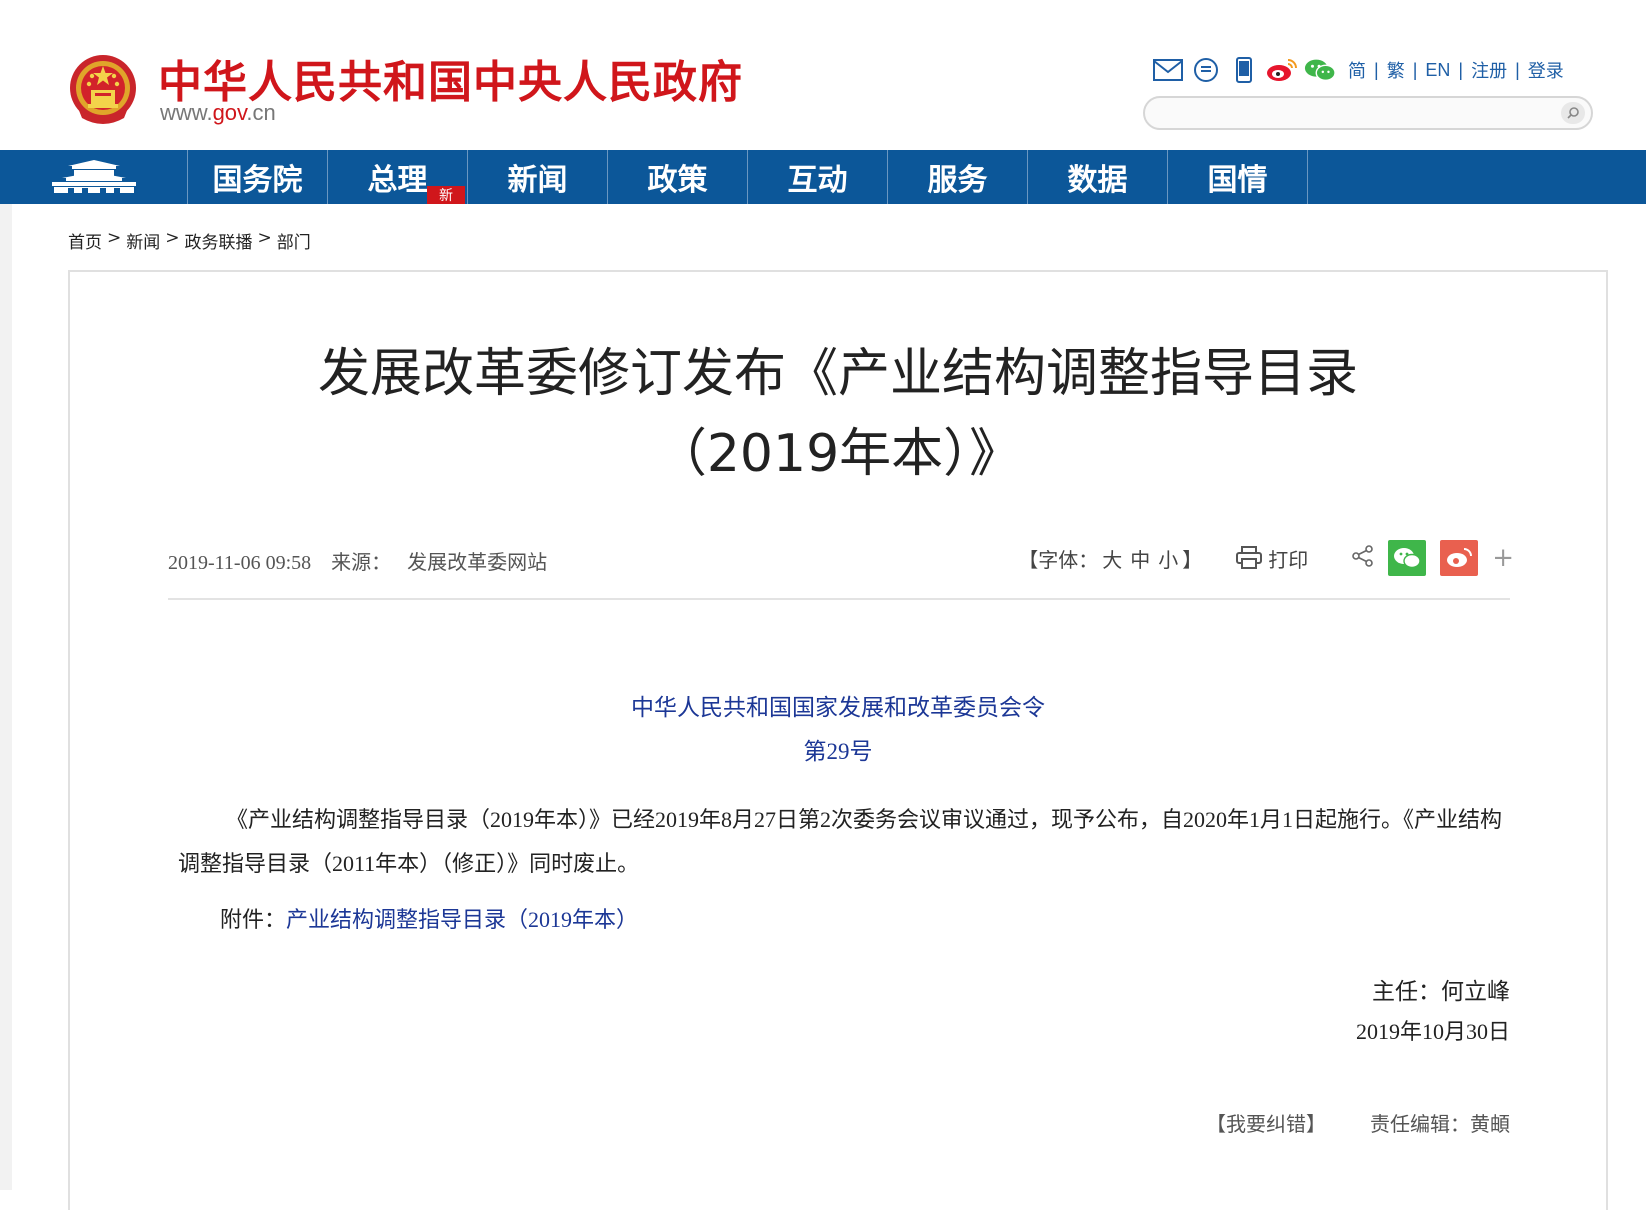 Image resolution: width=1646 pixels, height=1210 pixels. Describe the element at coordinates (1368, 113) in the screenshot. I see `search-input` at that location.